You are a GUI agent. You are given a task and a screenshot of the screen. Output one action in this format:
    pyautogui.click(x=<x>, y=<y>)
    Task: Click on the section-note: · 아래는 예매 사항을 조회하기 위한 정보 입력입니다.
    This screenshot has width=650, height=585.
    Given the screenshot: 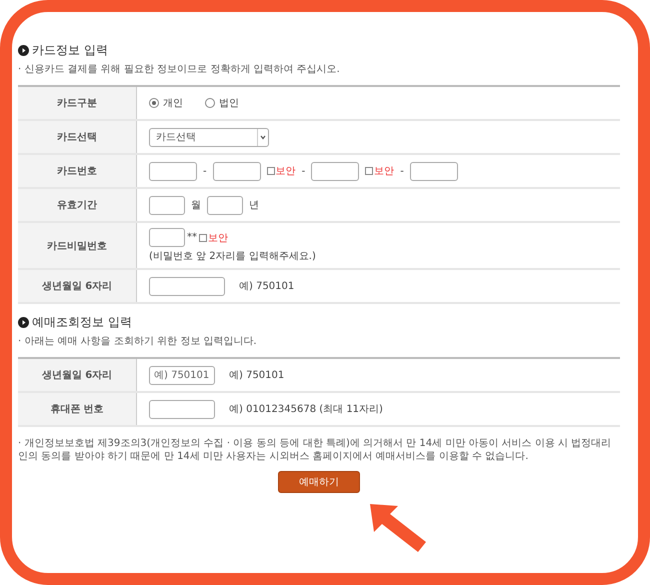 What is the action you would take?
    pyautogui.click(x=138, y=341)
    